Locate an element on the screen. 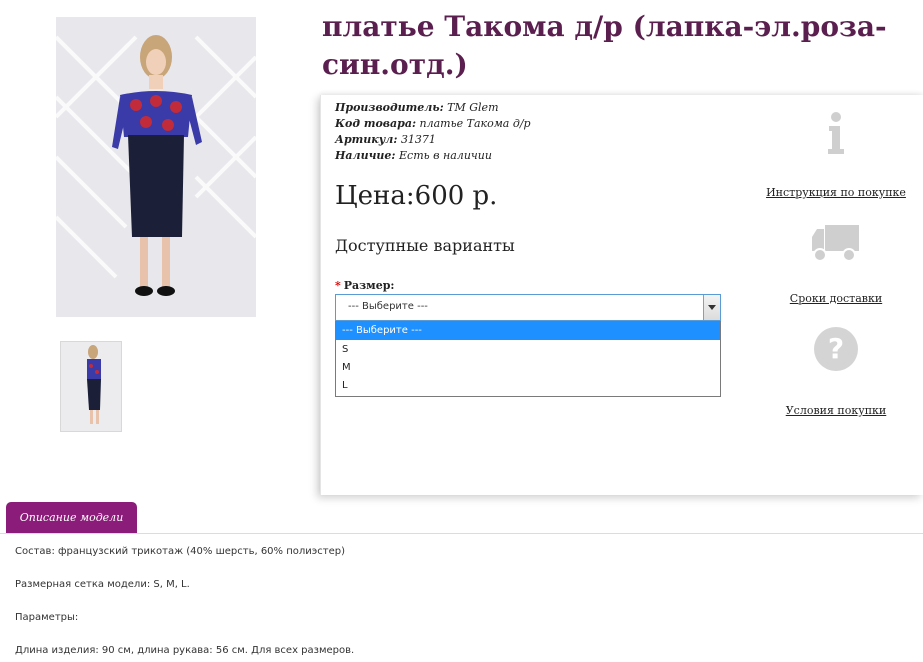 This screenshot has height=662, width=923. size-select-value: --- Выберите --- is located at coordinates (388, 306).